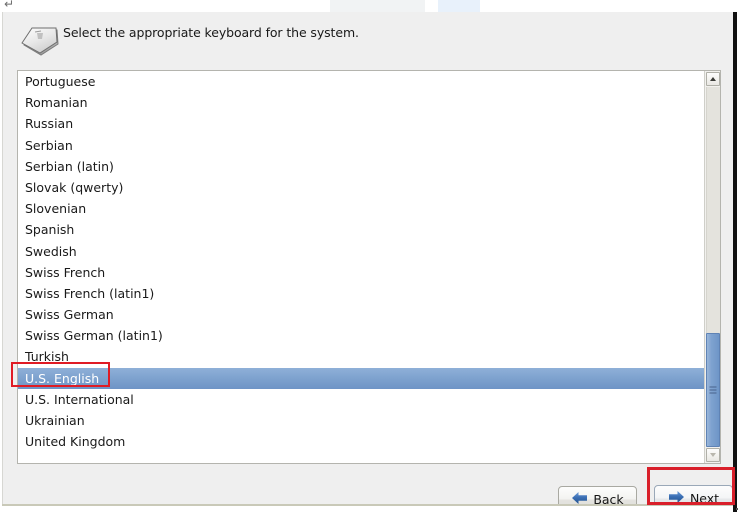 The width and height of the screenshot is (741, 520). Describe the element at coordinates (362, 145) in the screenshot. I see `list-item: Serbian` at that location.